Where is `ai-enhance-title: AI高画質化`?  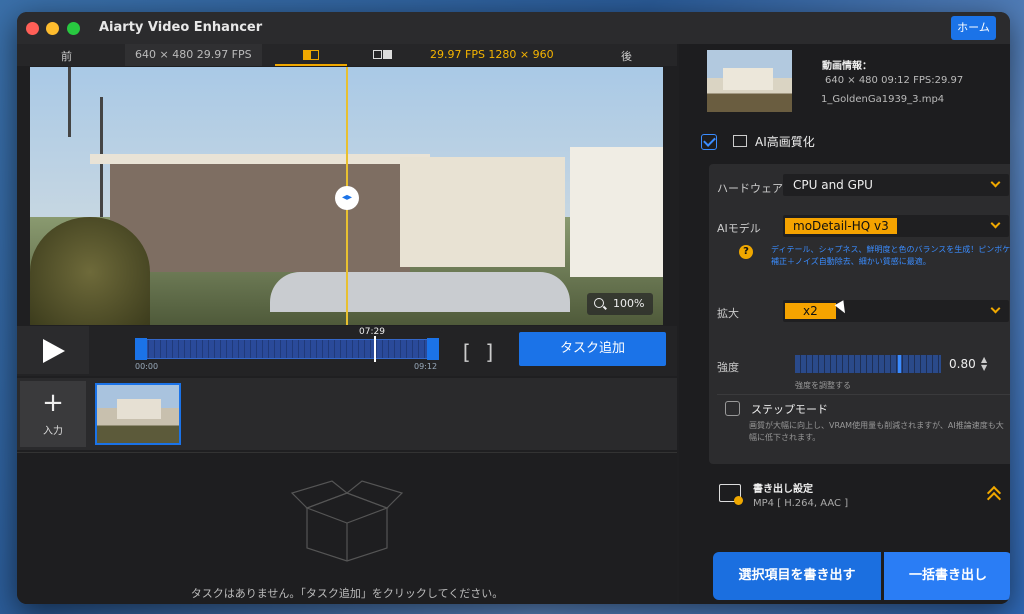 ai-enhance-title: AI高画質化 is located at coordinates (785, 142).